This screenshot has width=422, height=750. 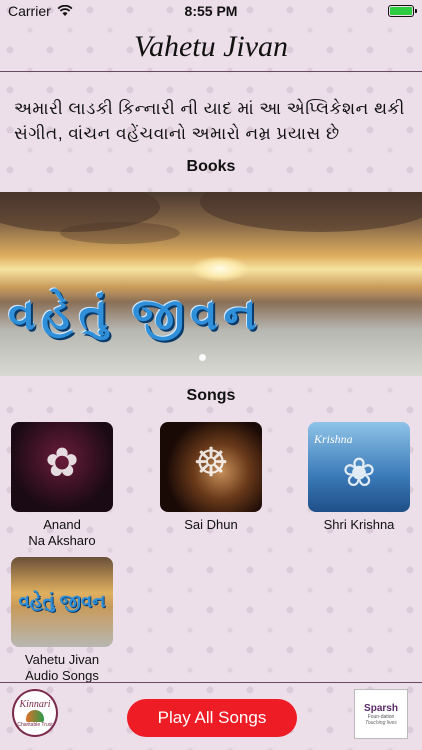 I want to click on song-album-vahetu-jivan: વહેતું જીવન Vahetu Jivan Audio Songs, so click(x=62, y=620).